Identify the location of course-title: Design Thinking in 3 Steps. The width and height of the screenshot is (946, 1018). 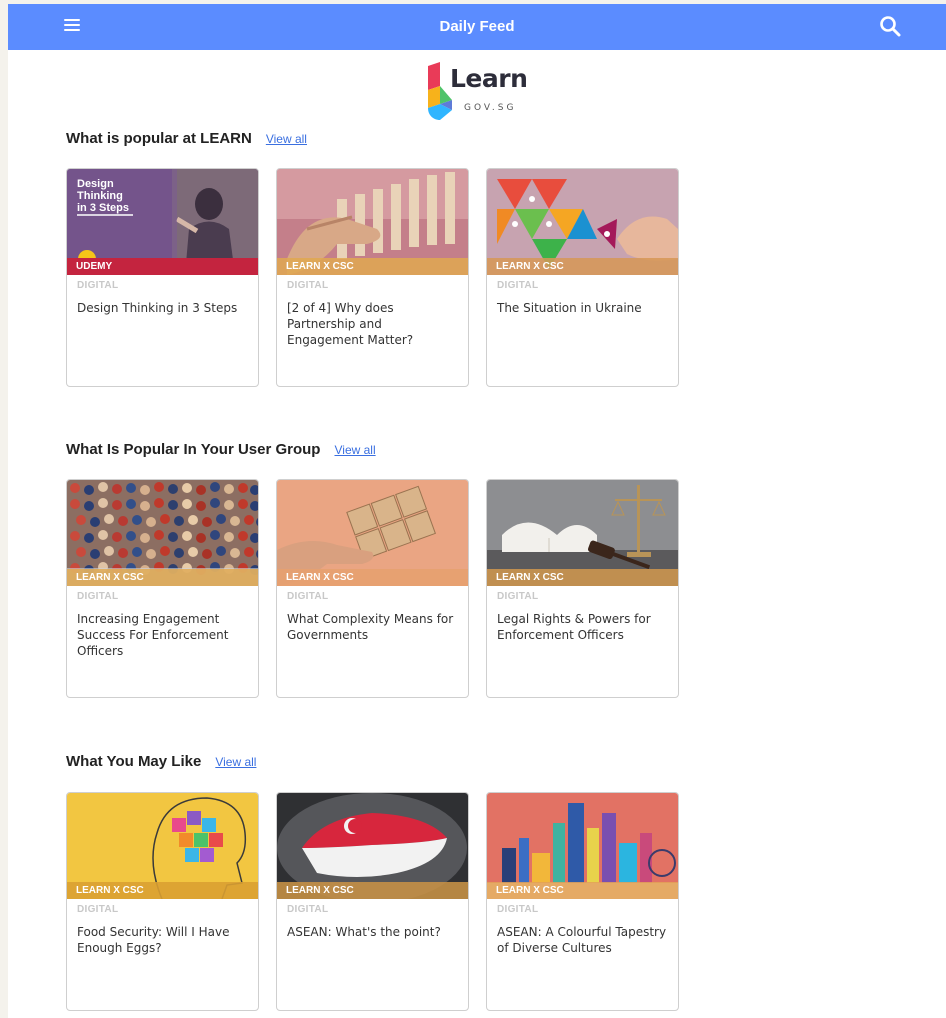
(157, 308).